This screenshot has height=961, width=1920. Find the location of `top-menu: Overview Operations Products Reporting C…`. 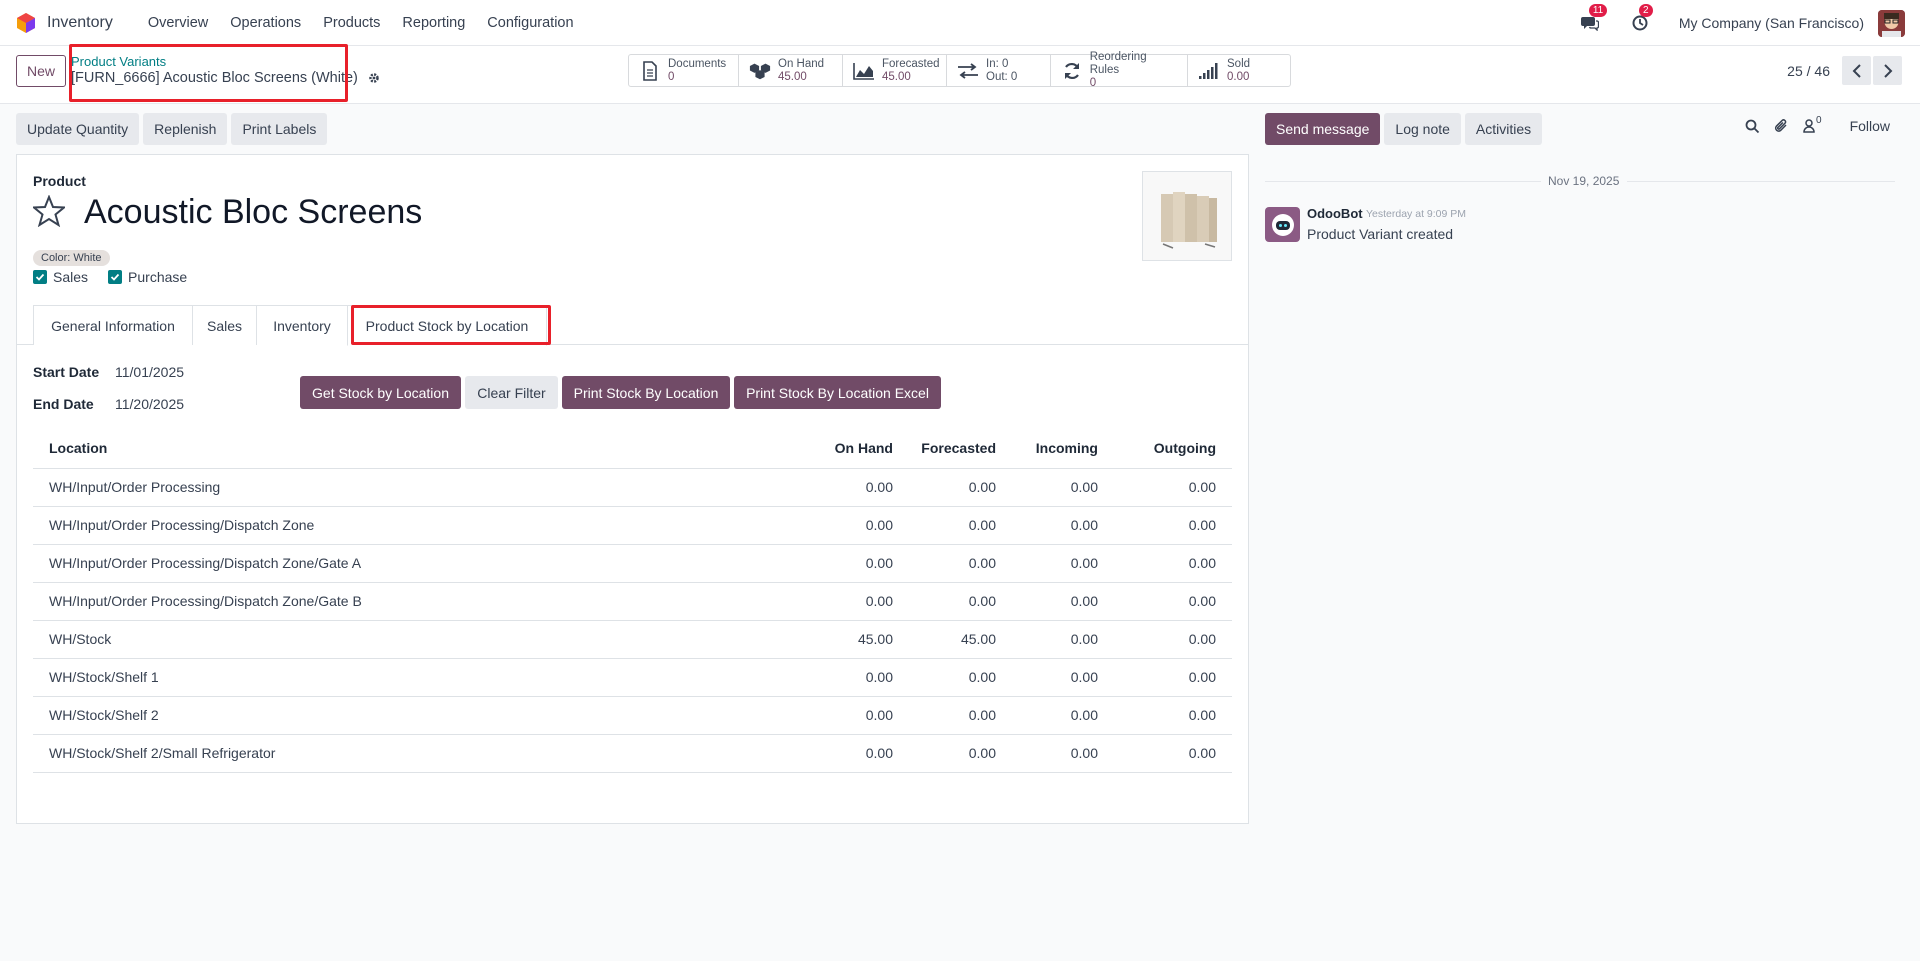

top-menu: Overview Operations Products Reporting C… is located at coordinates (361, 23).